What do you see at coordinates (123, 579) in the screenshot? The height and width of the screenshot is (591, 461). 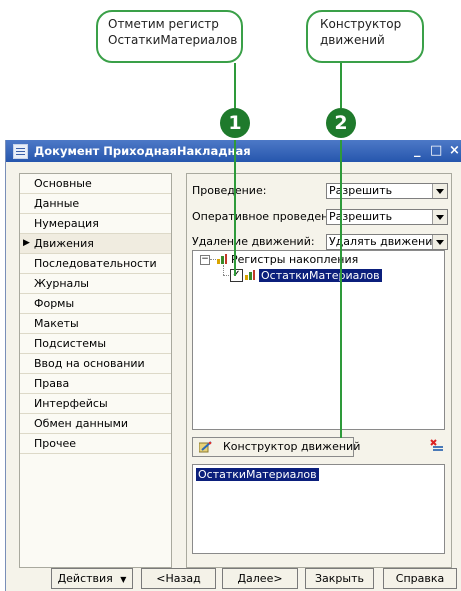 I see `chevron-down-icon: ▼` at bounding box center [123, 579].